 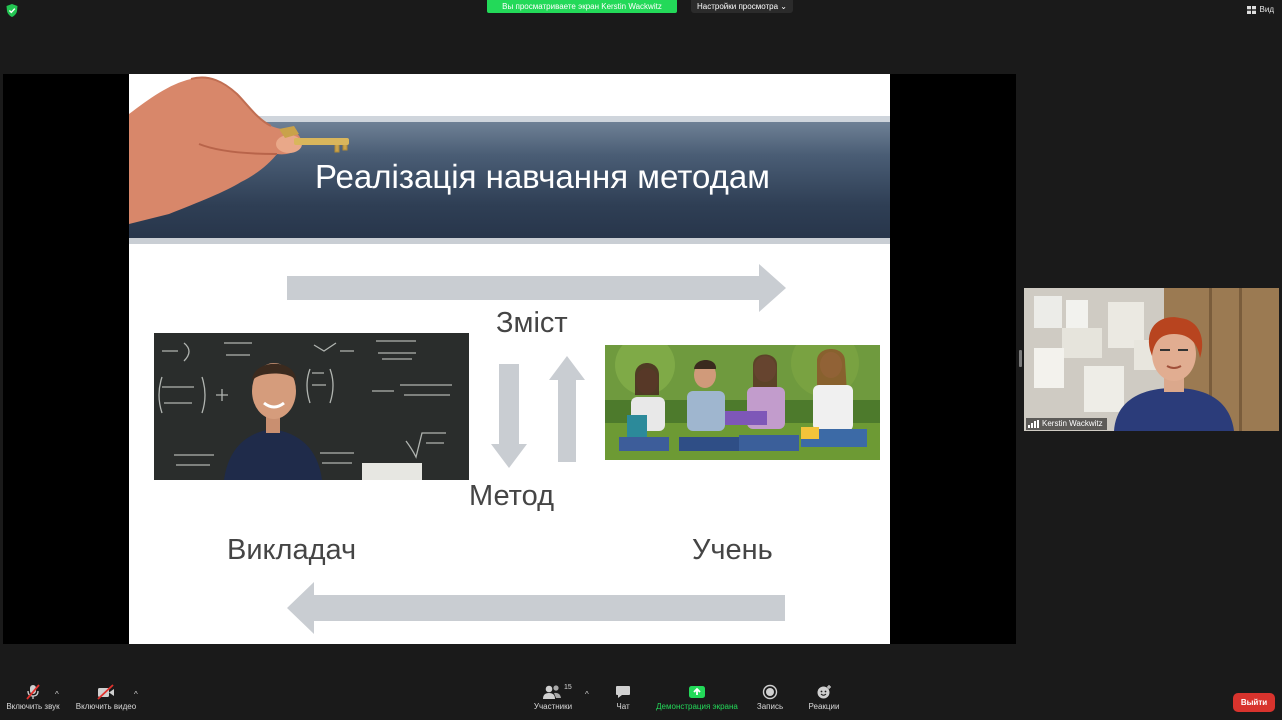 What do you see at coordinates (552, 692) in the screenshot?
I see `participants-icon` at bounding box center [552, 692].